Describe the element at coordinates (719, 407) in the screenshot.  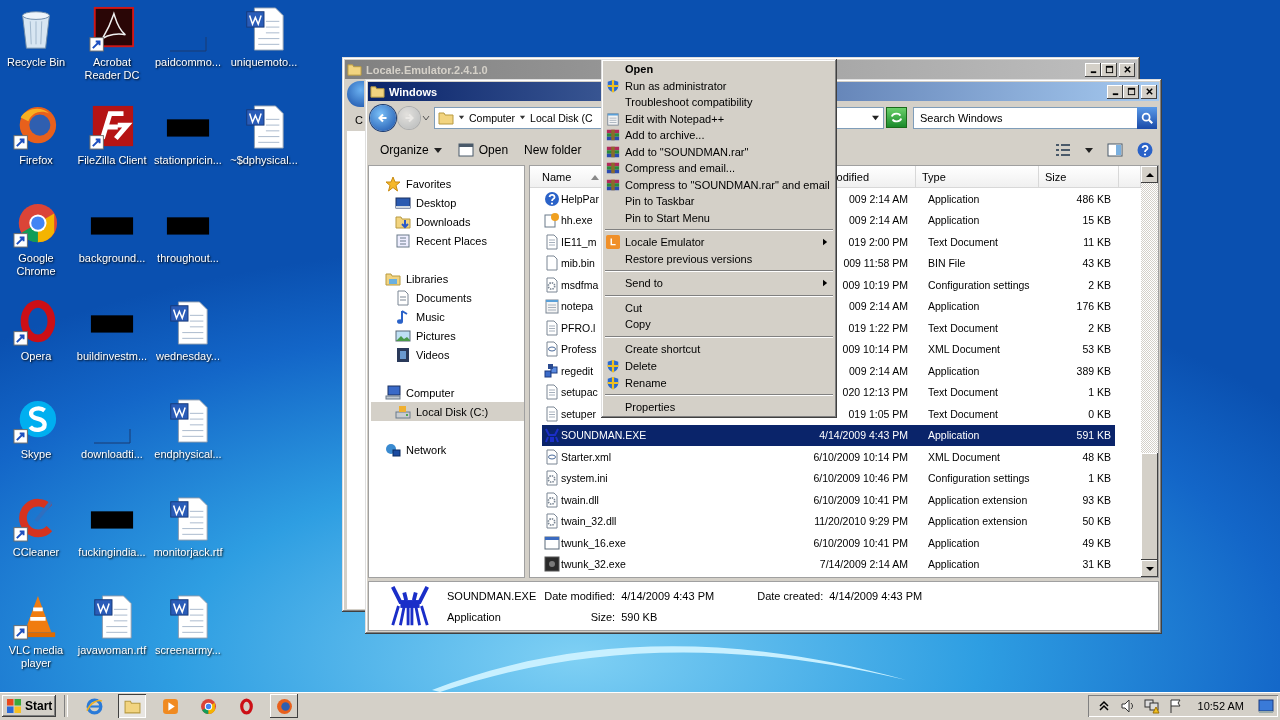
I see `menu-item: Properties` at that location.